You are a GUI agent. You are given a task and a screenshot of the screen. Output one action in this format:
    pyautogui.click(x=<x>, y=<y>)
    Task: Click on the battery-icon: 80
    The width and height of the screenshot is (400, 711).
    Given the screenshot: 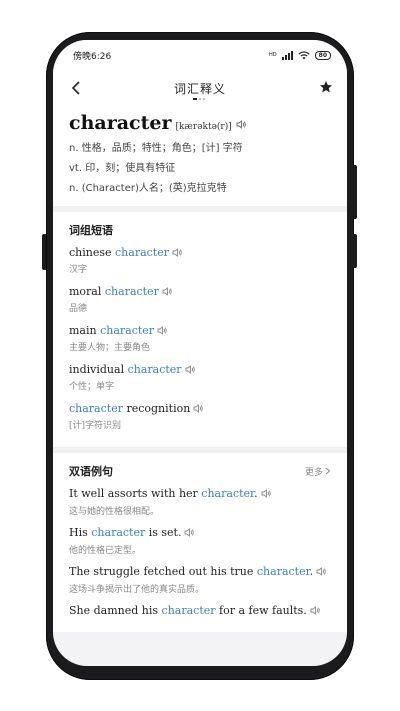 What is the action you would take?
    pyautogui.click(x=322, y=55)
    